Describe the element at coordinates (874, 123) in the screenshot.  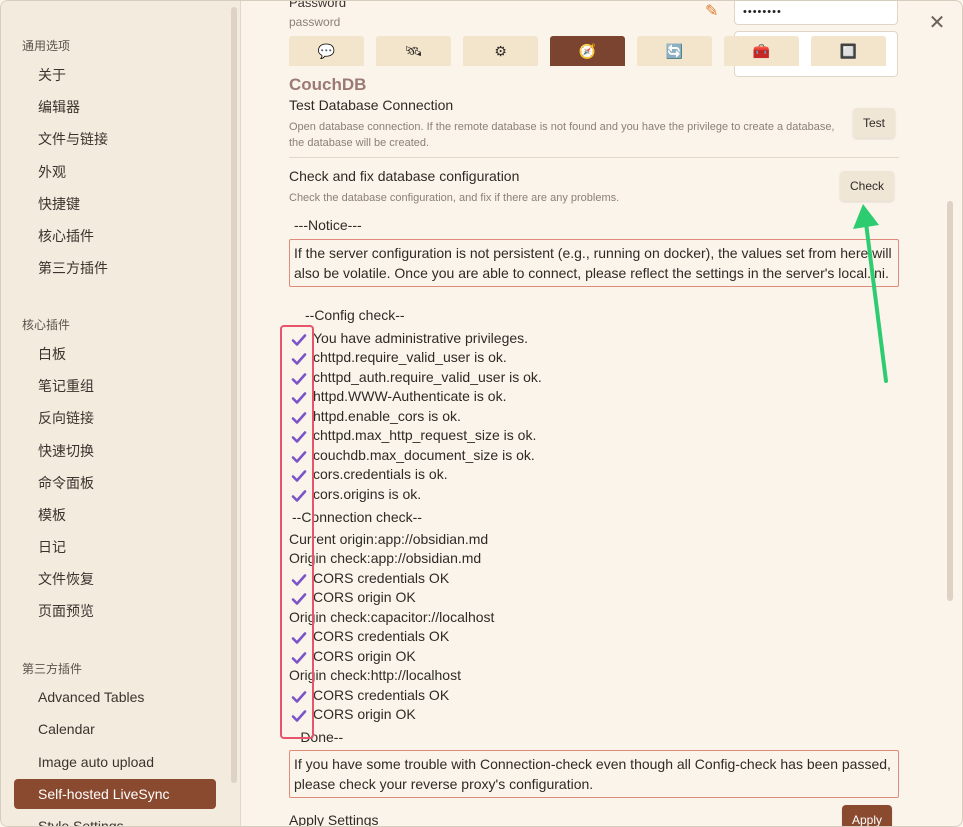
I see `test-button: Test` at that location.